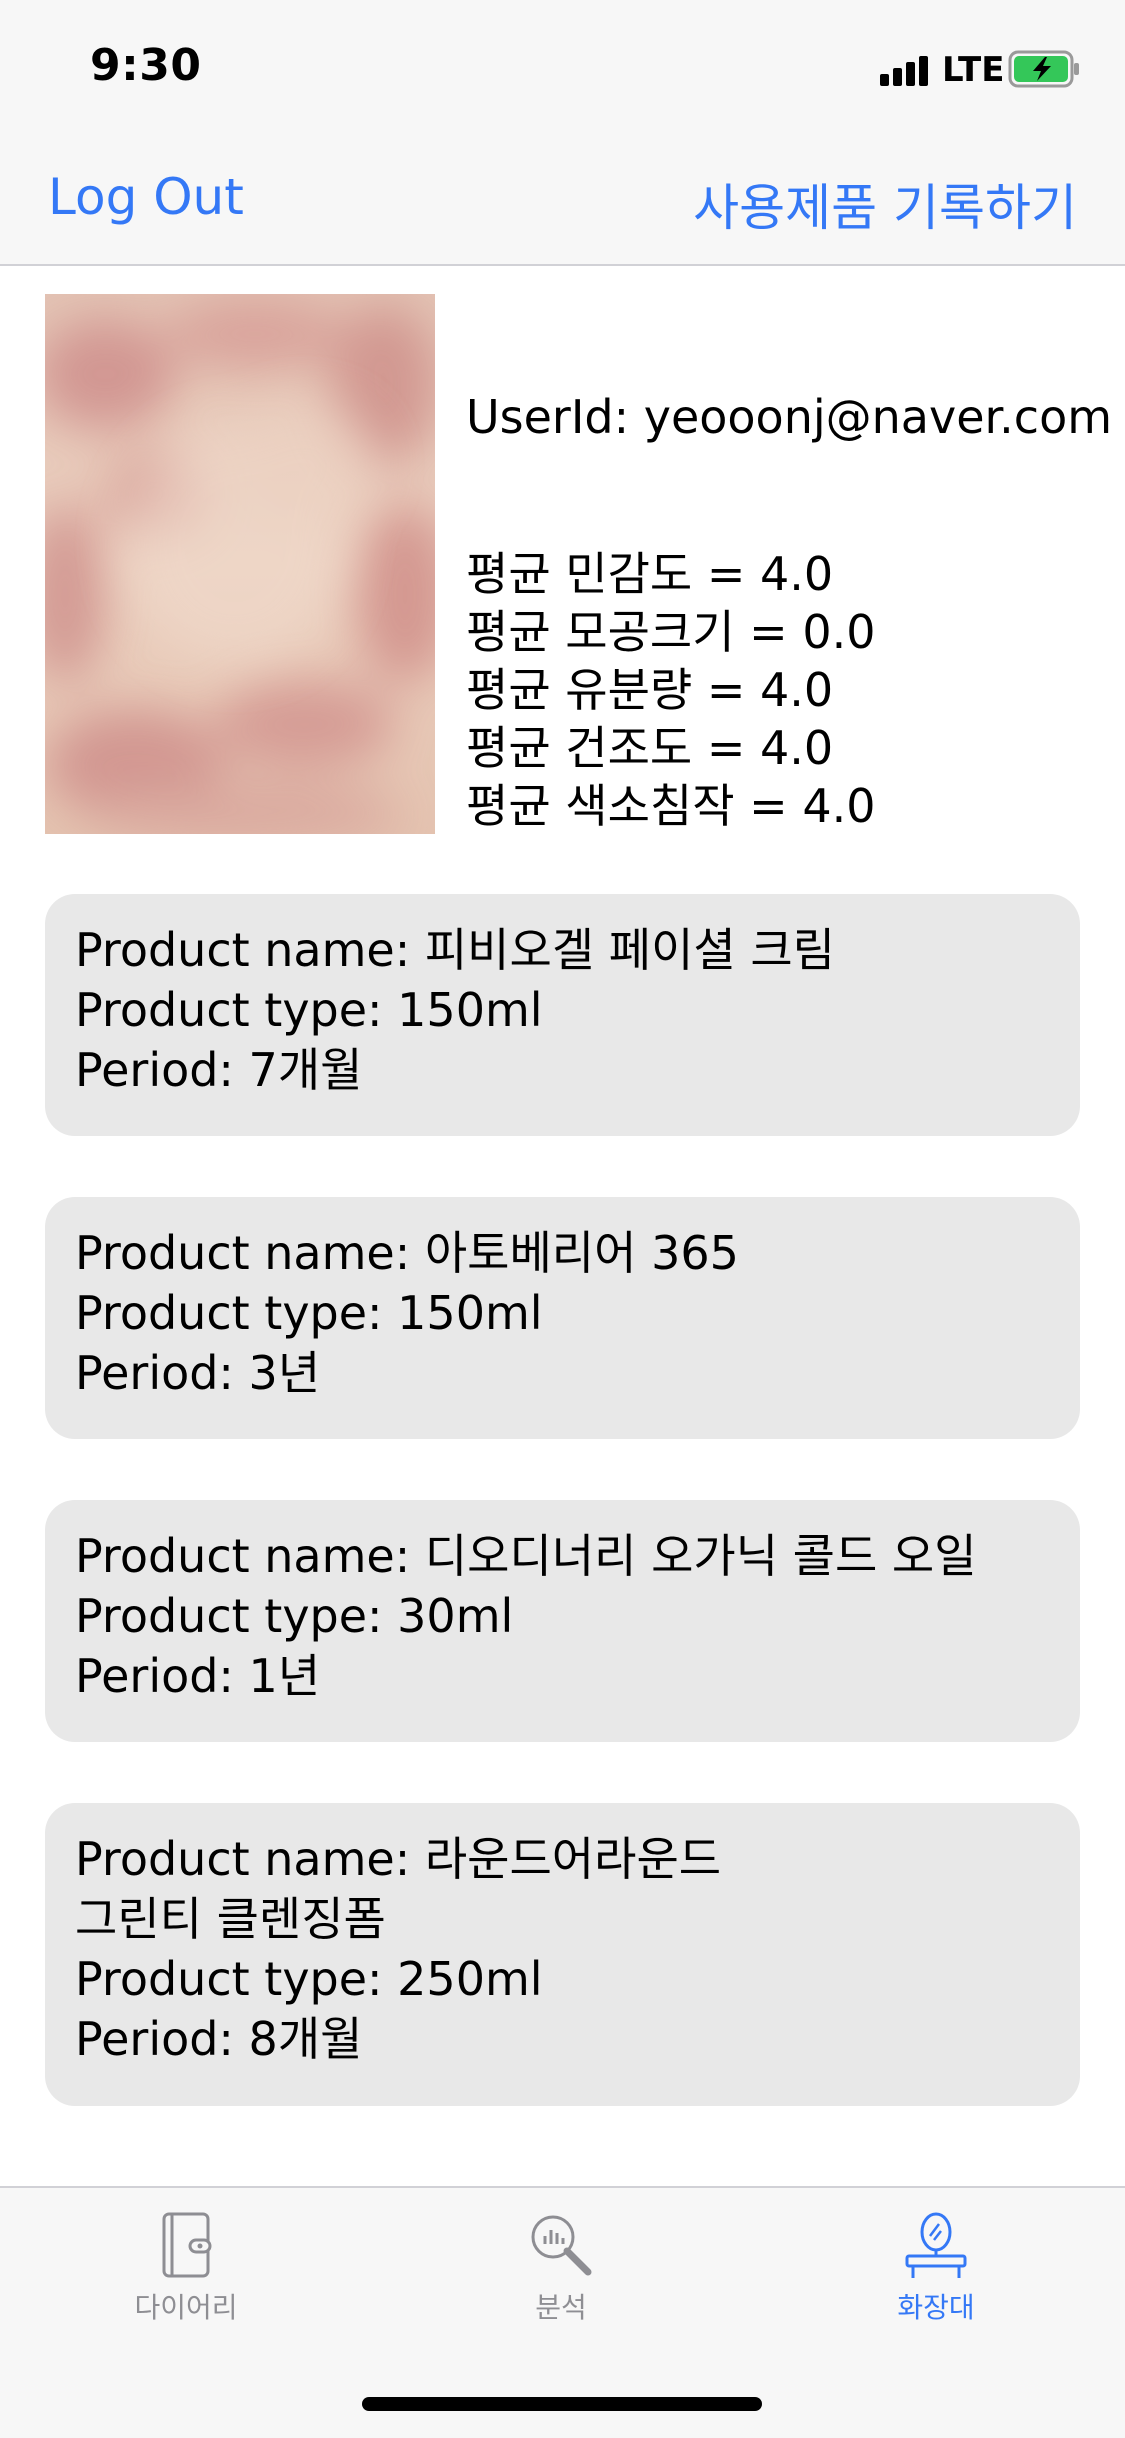 Image resolution: width=1125 pixels, height=2438 pixels. Describe the element at coordinates (198, 1373) in the screenshot. I see `product-period: Period: 3년` at that location.